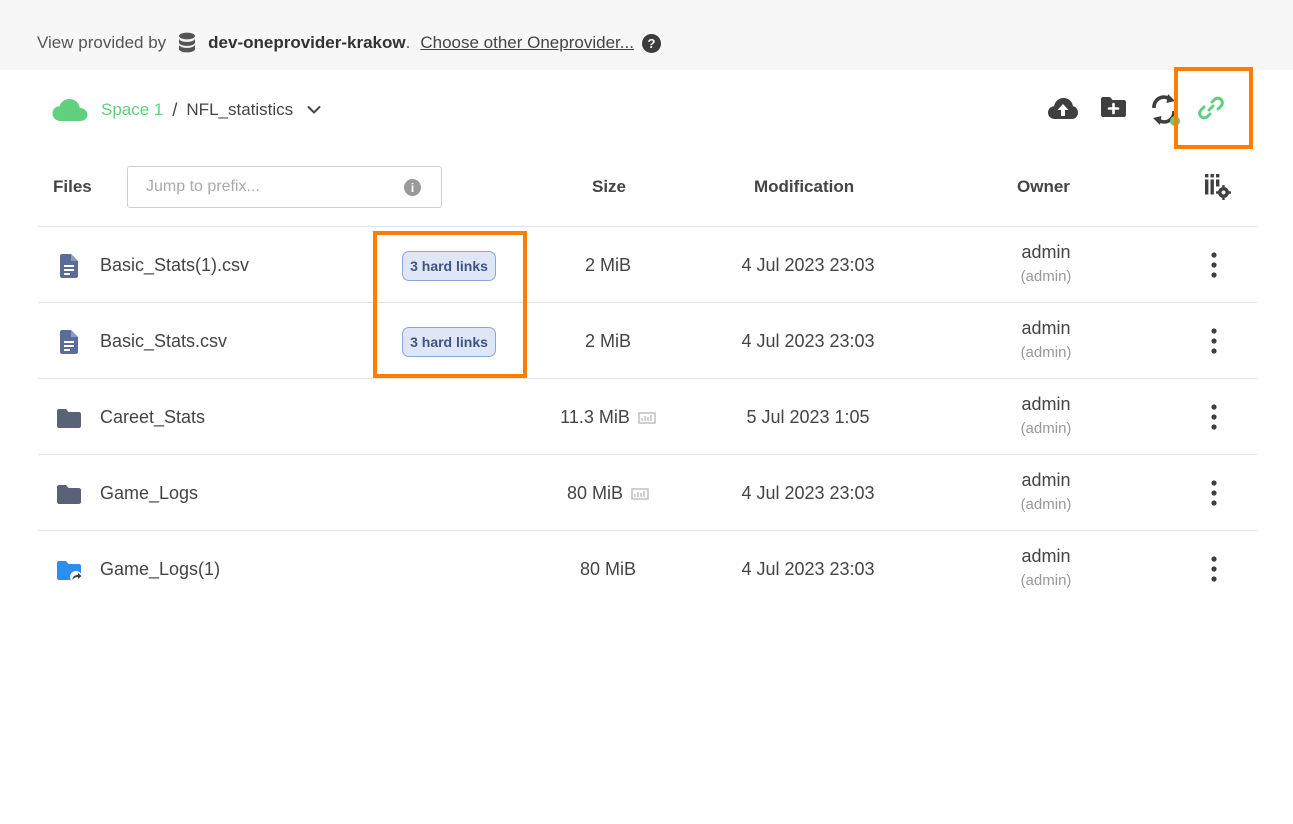  Describe the element at coordinates (804, 187) in the screenshot. I see `header-modification: Modification` at that location.